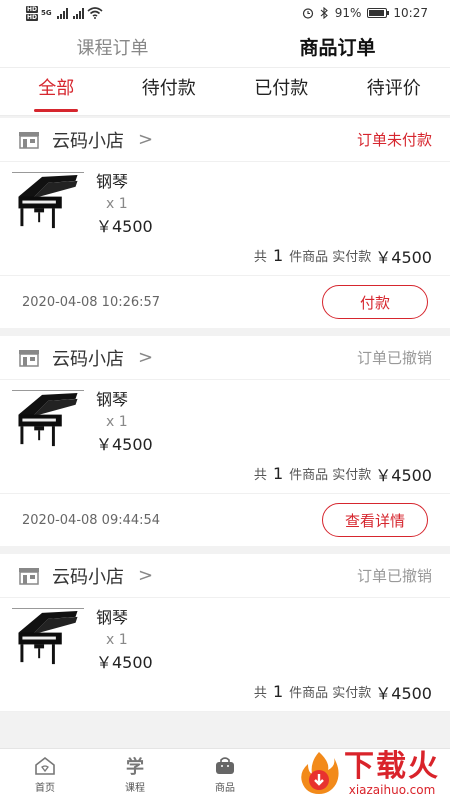  I want to click on watermark-text: 下载火 xiazaihuo.com, so click(392, 773).